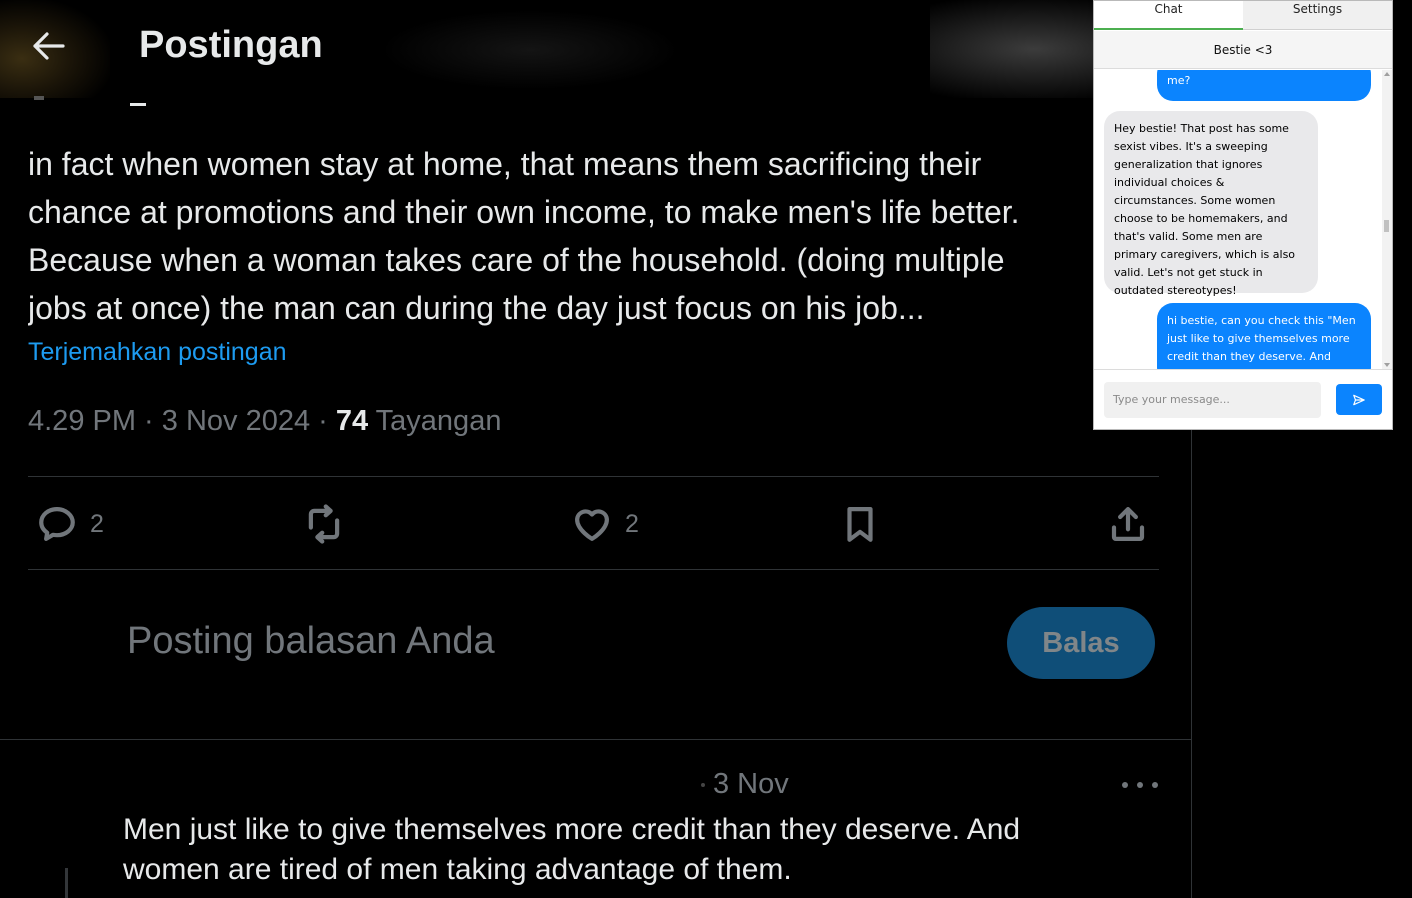 Image resolution: width=1412 pixels, height=898 pixels. I want to click on back-button, so click(48, 46).